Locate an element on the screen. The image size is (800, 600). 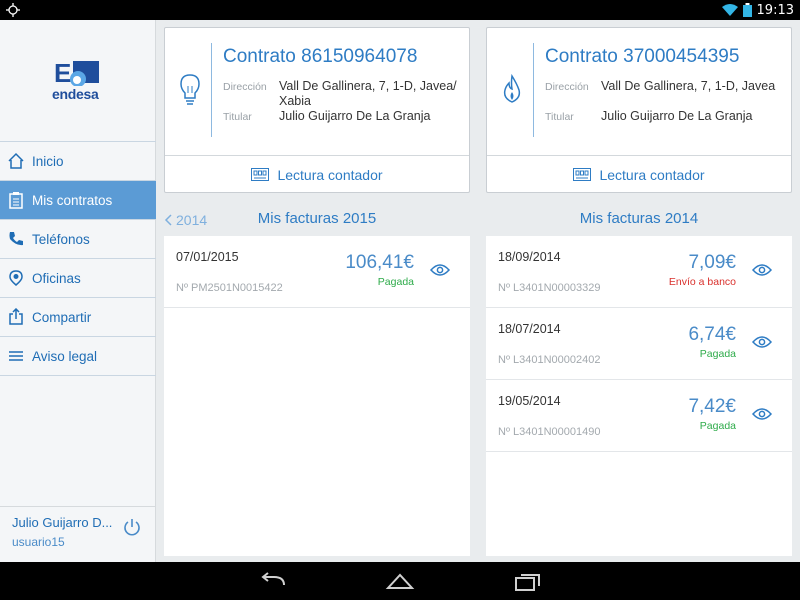
location-icon is located at coordinates (16, 278).